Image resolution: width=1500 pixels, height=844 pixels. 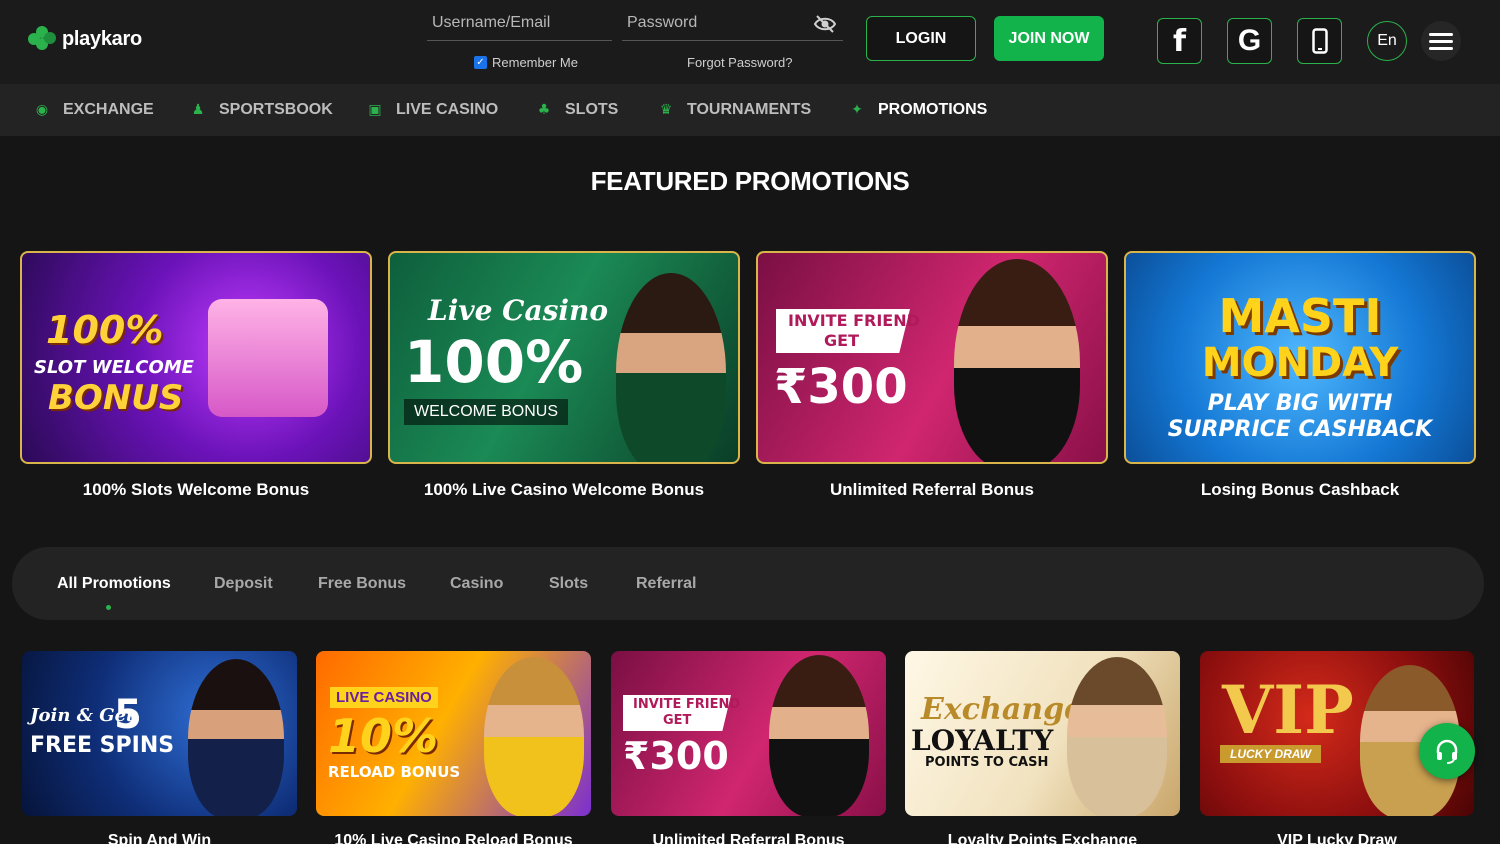 I want to click on join-now-button: JOIN NOW, so click(x=1049, y=38).